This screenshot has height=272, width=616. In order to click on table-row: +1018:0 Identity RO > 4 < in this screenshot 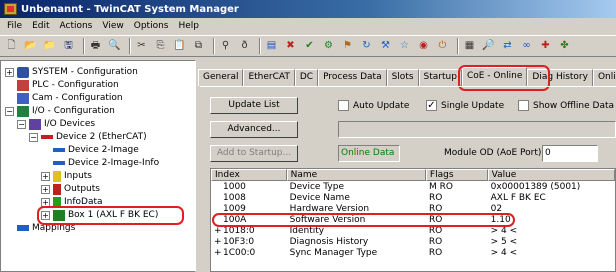, I will do `click(413, 231)`.